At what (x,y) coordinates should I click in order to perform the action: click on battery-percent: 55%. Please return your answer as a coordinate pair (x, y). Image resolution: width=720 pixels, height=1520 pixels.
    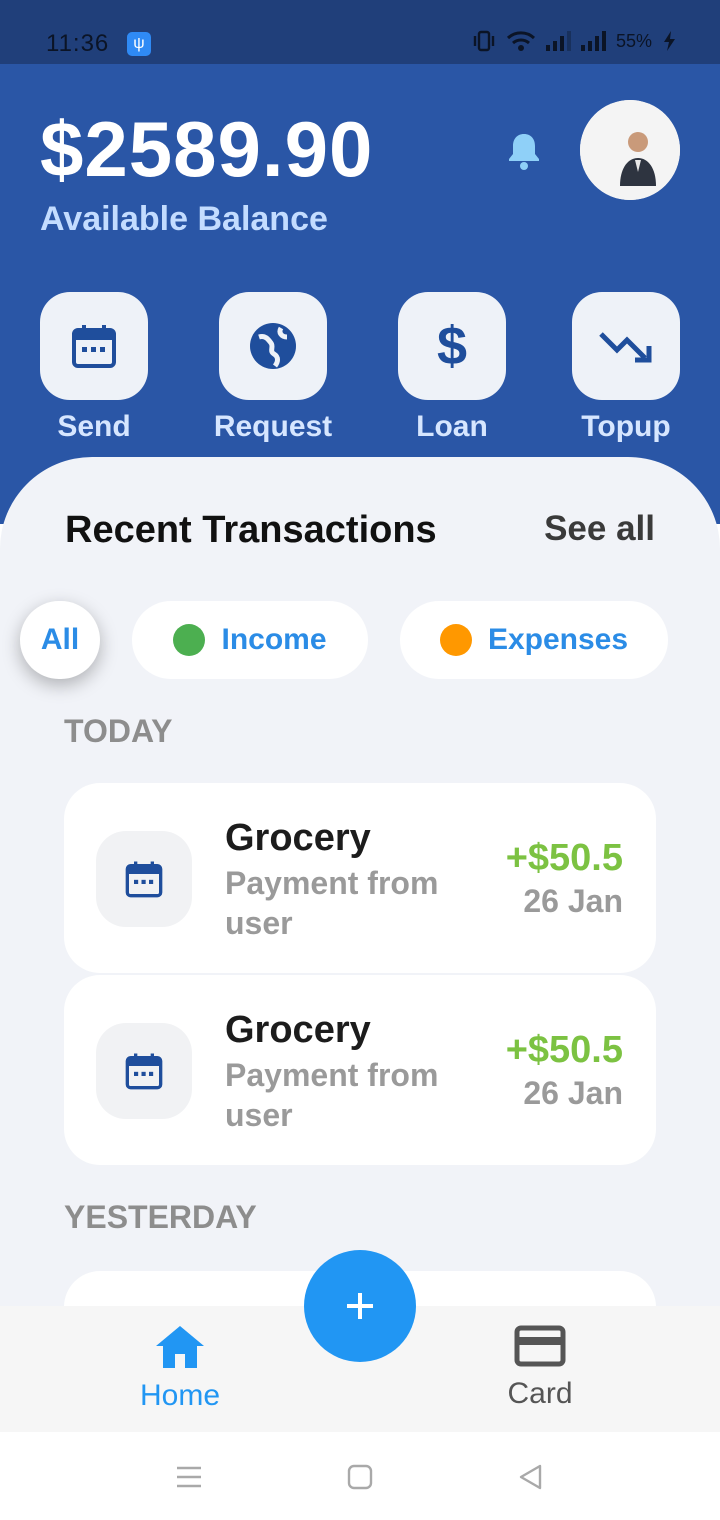
    Looking at the image, I should click on (633, 40).